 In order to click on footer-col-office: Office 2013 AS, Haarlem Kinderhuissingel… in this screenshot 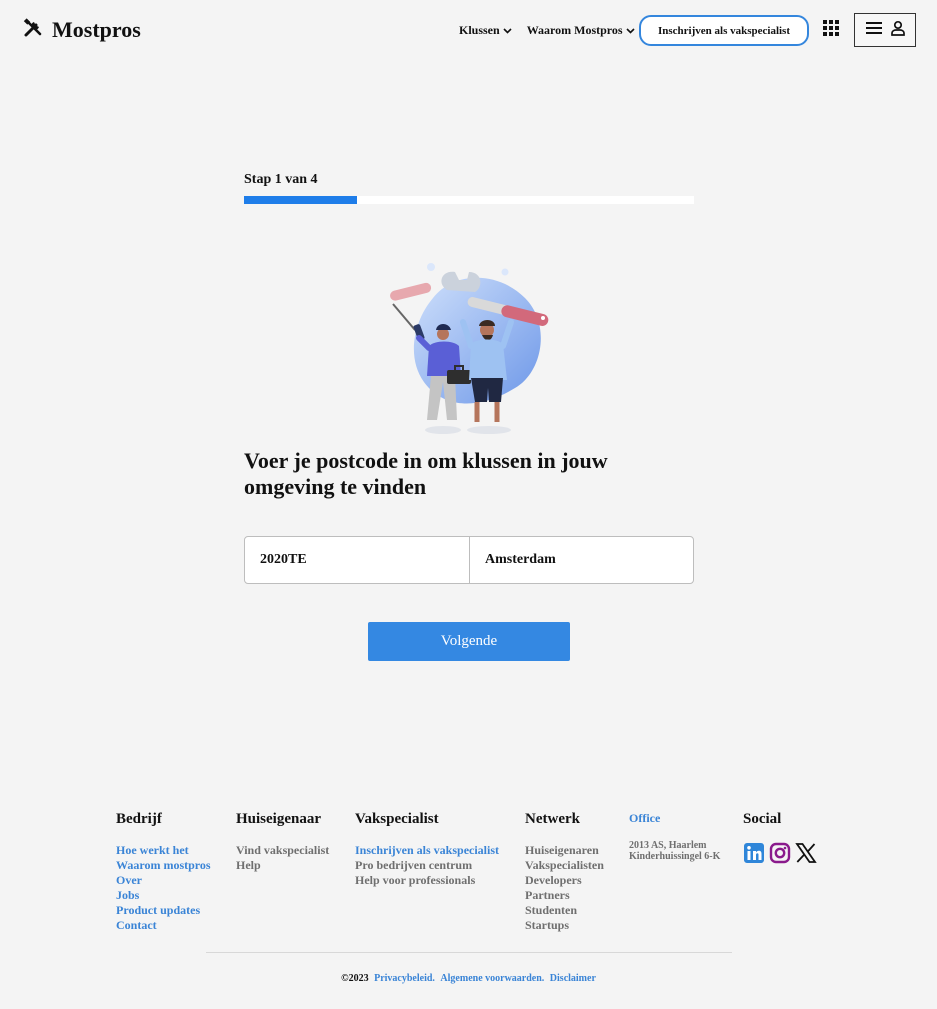, I will do `click(674, 836)`.